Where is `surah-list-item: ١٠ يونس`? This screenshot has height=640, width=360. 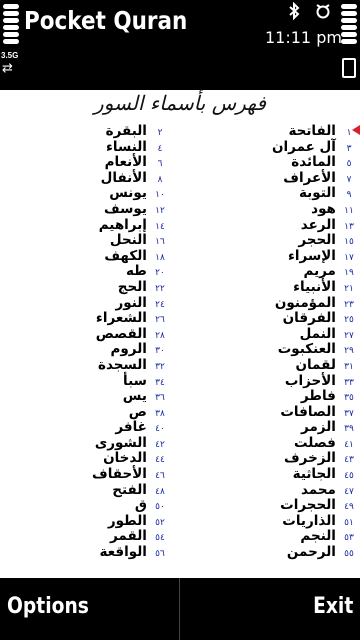 surah-list-item: ١٠ يونس is located at coordinates (93, 193).